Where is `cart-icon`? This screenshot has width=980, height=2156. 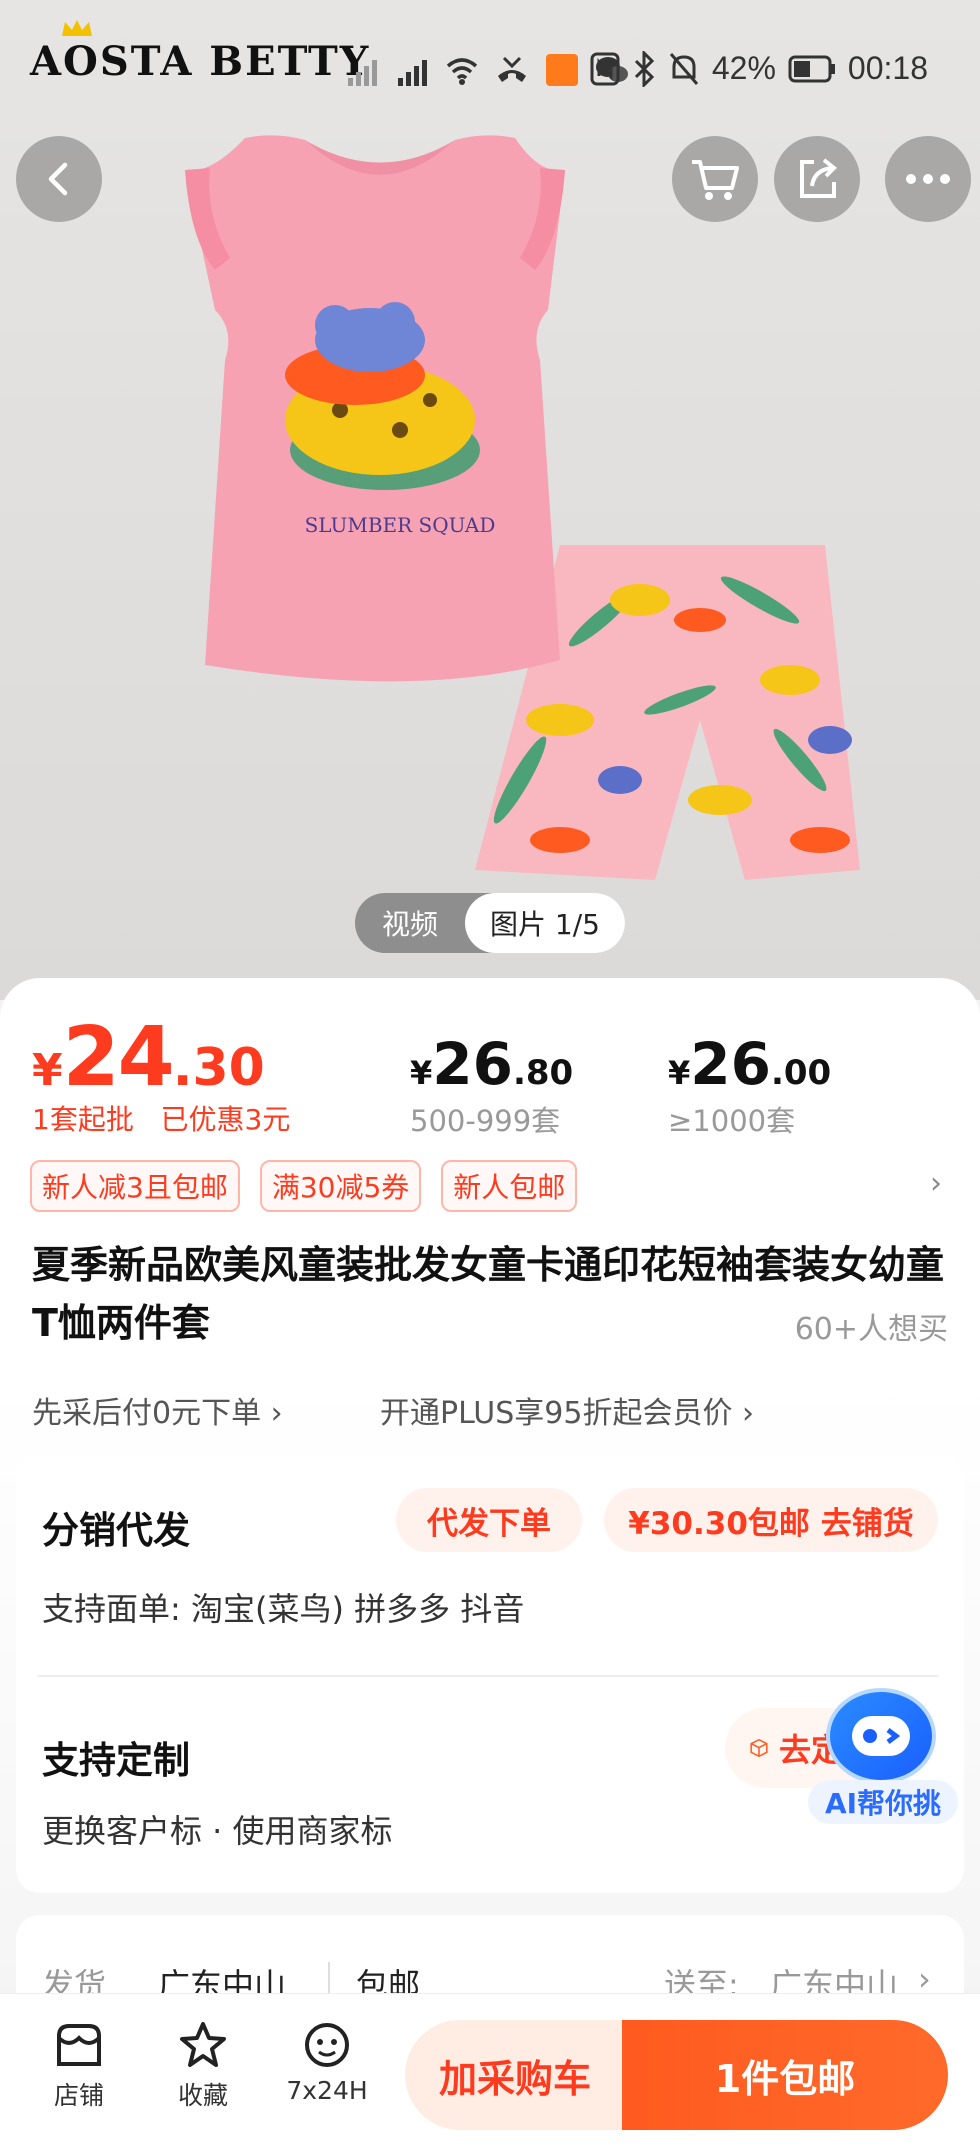
cart-icon is located at coordinates (715, 180).